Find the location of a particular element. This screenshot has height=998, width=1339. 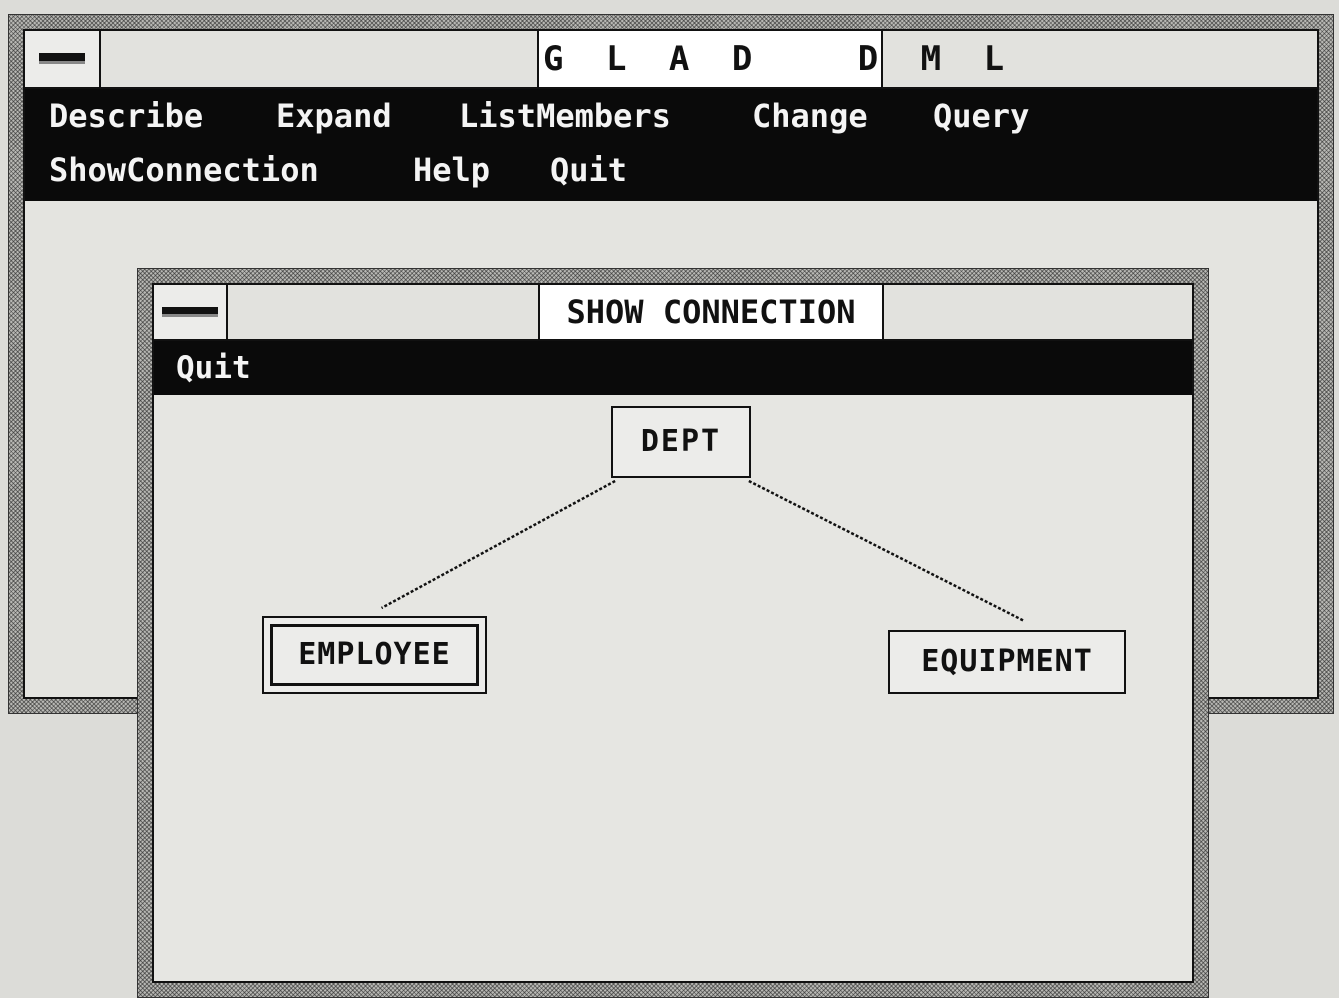

menu-item-help: Help is located at coordinates (451, 170).